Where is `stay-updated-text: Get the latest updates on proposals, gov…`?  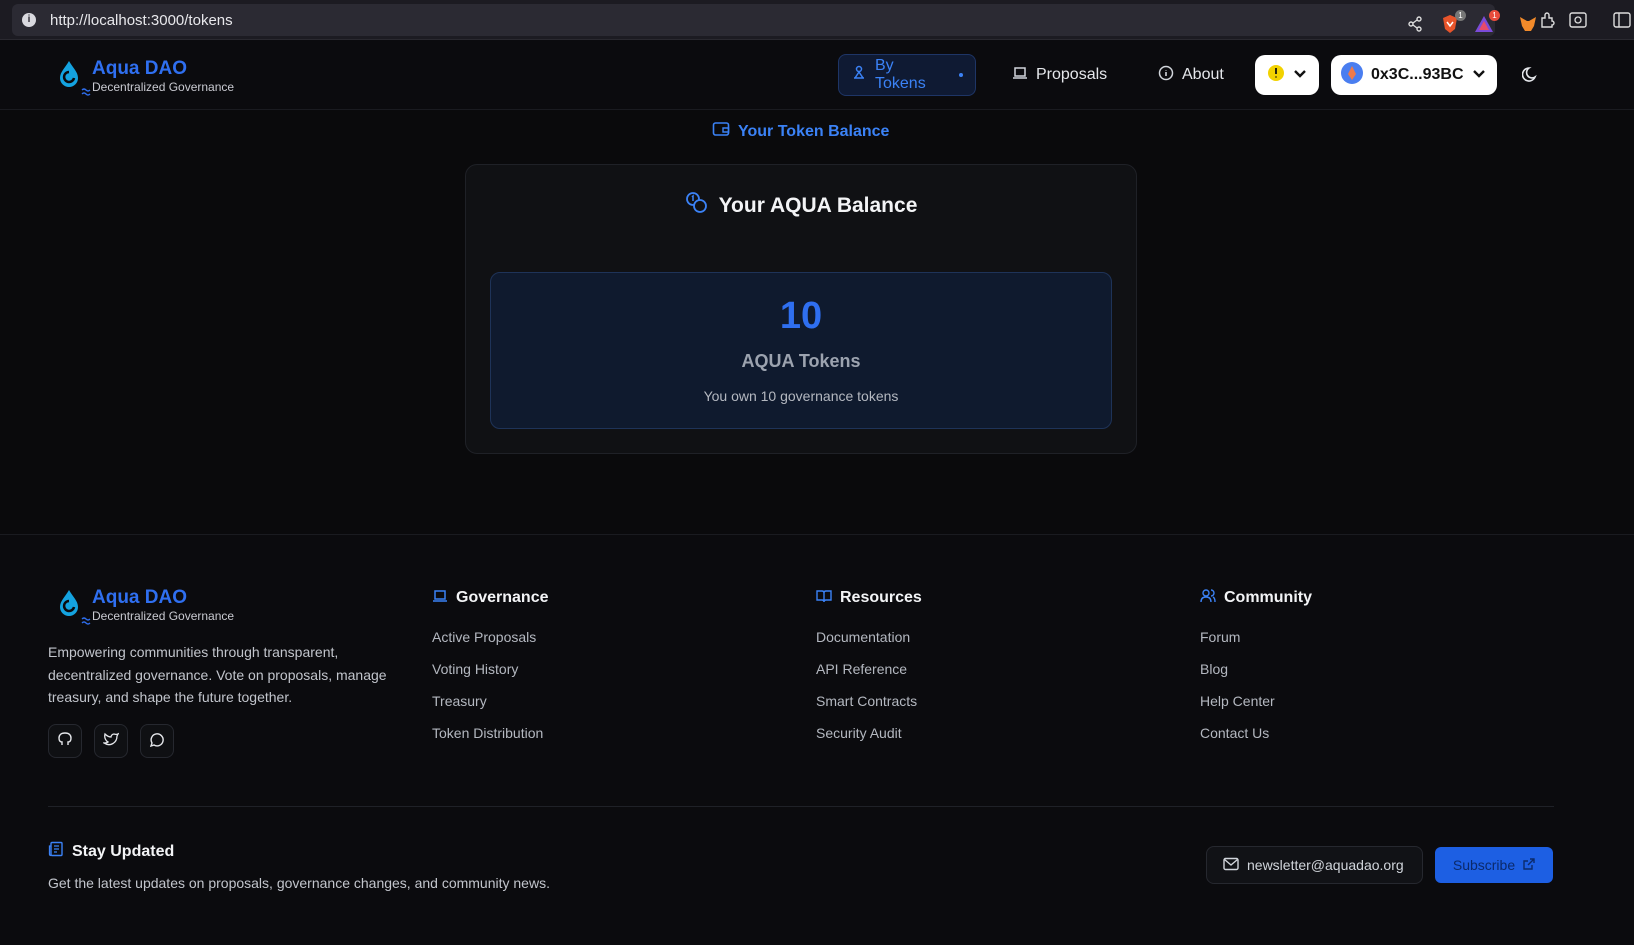 stay-updated-text: Get the latest updates on proposals, gov… is located at coordinates (299, 883).